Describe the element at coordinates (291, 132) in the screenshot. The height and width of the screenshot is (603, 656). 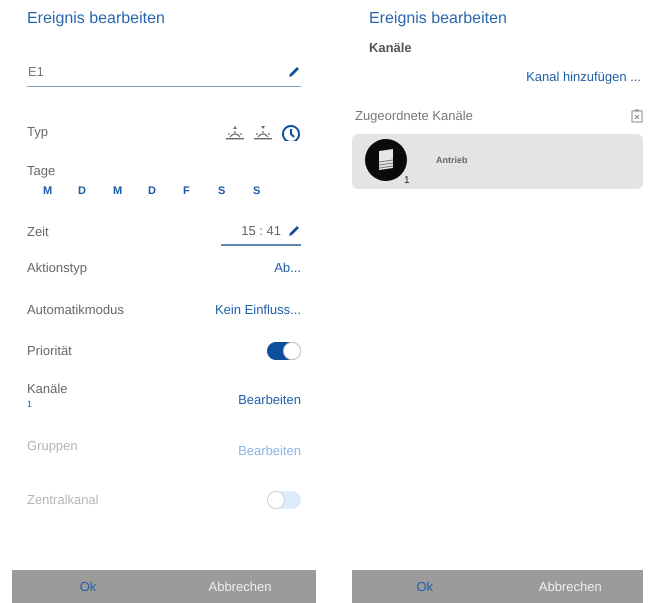
I see `clock-icon` at that location.